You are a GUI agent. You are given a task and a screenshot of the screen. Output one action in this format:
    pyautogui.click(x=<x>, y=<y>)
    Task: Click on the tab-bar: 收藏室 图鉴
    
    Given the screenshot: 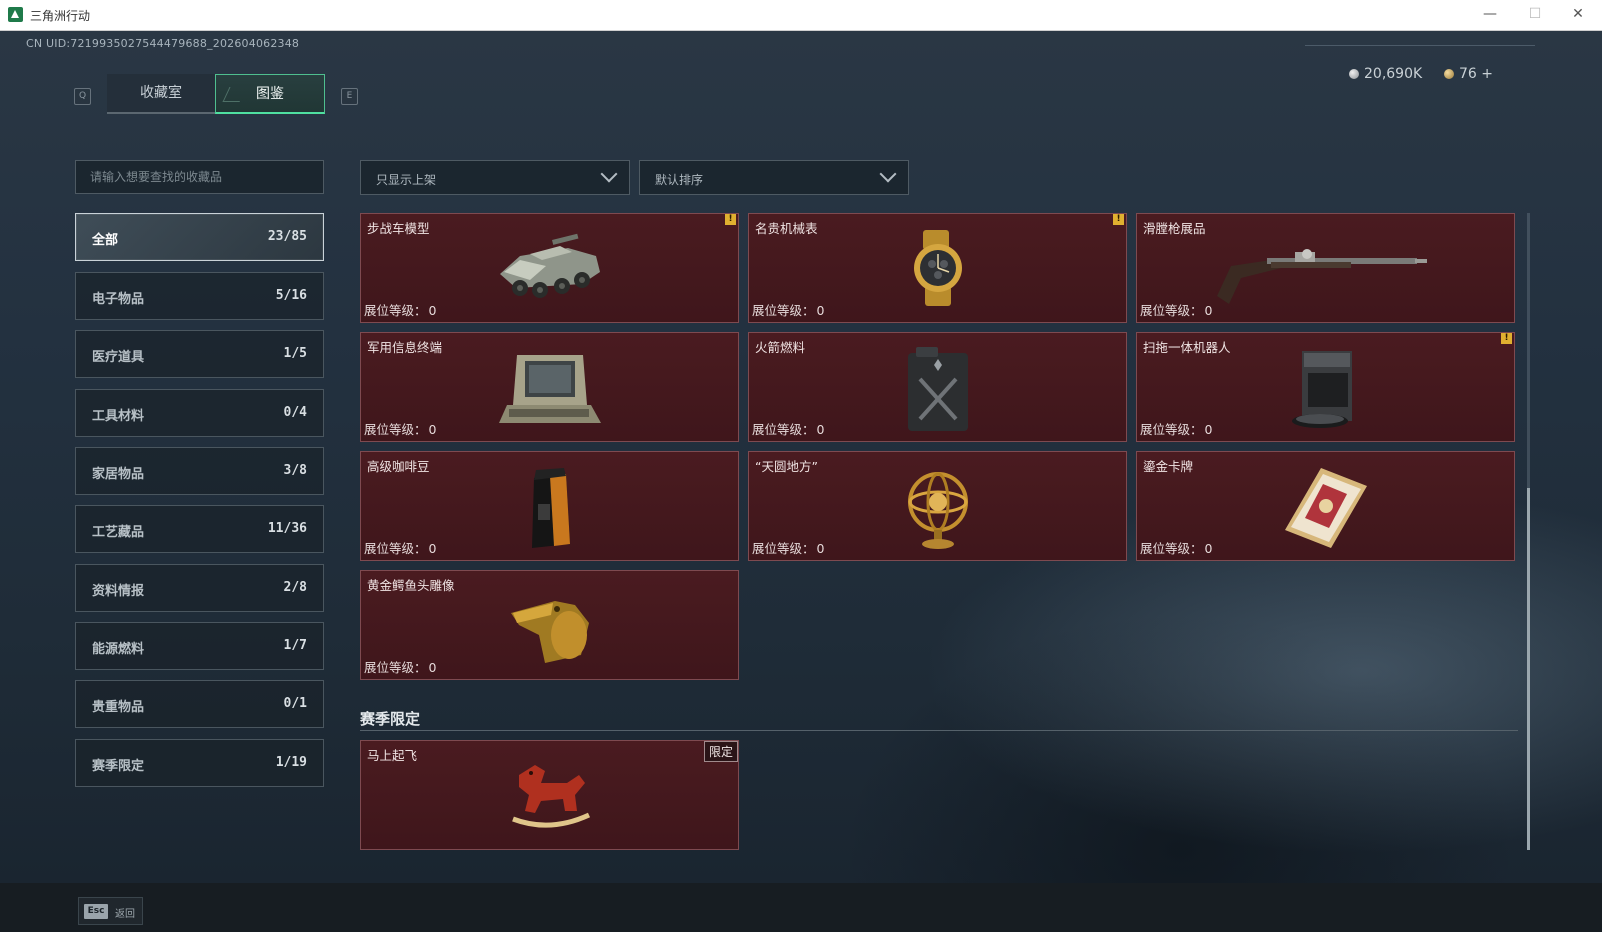 What is the action you would take?
    pyautogui.click(x=216, y=94)
    